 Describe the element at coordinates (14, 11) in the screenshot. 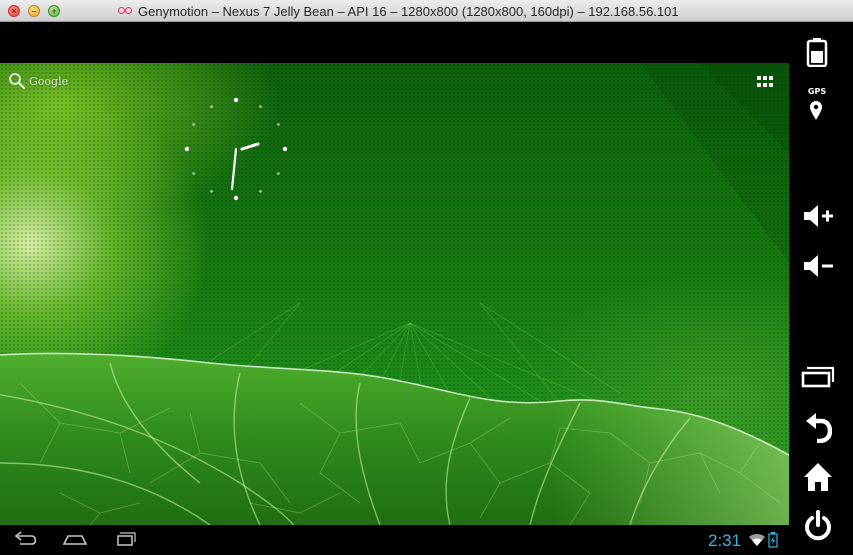

I see `close-icon: ×` at that location.